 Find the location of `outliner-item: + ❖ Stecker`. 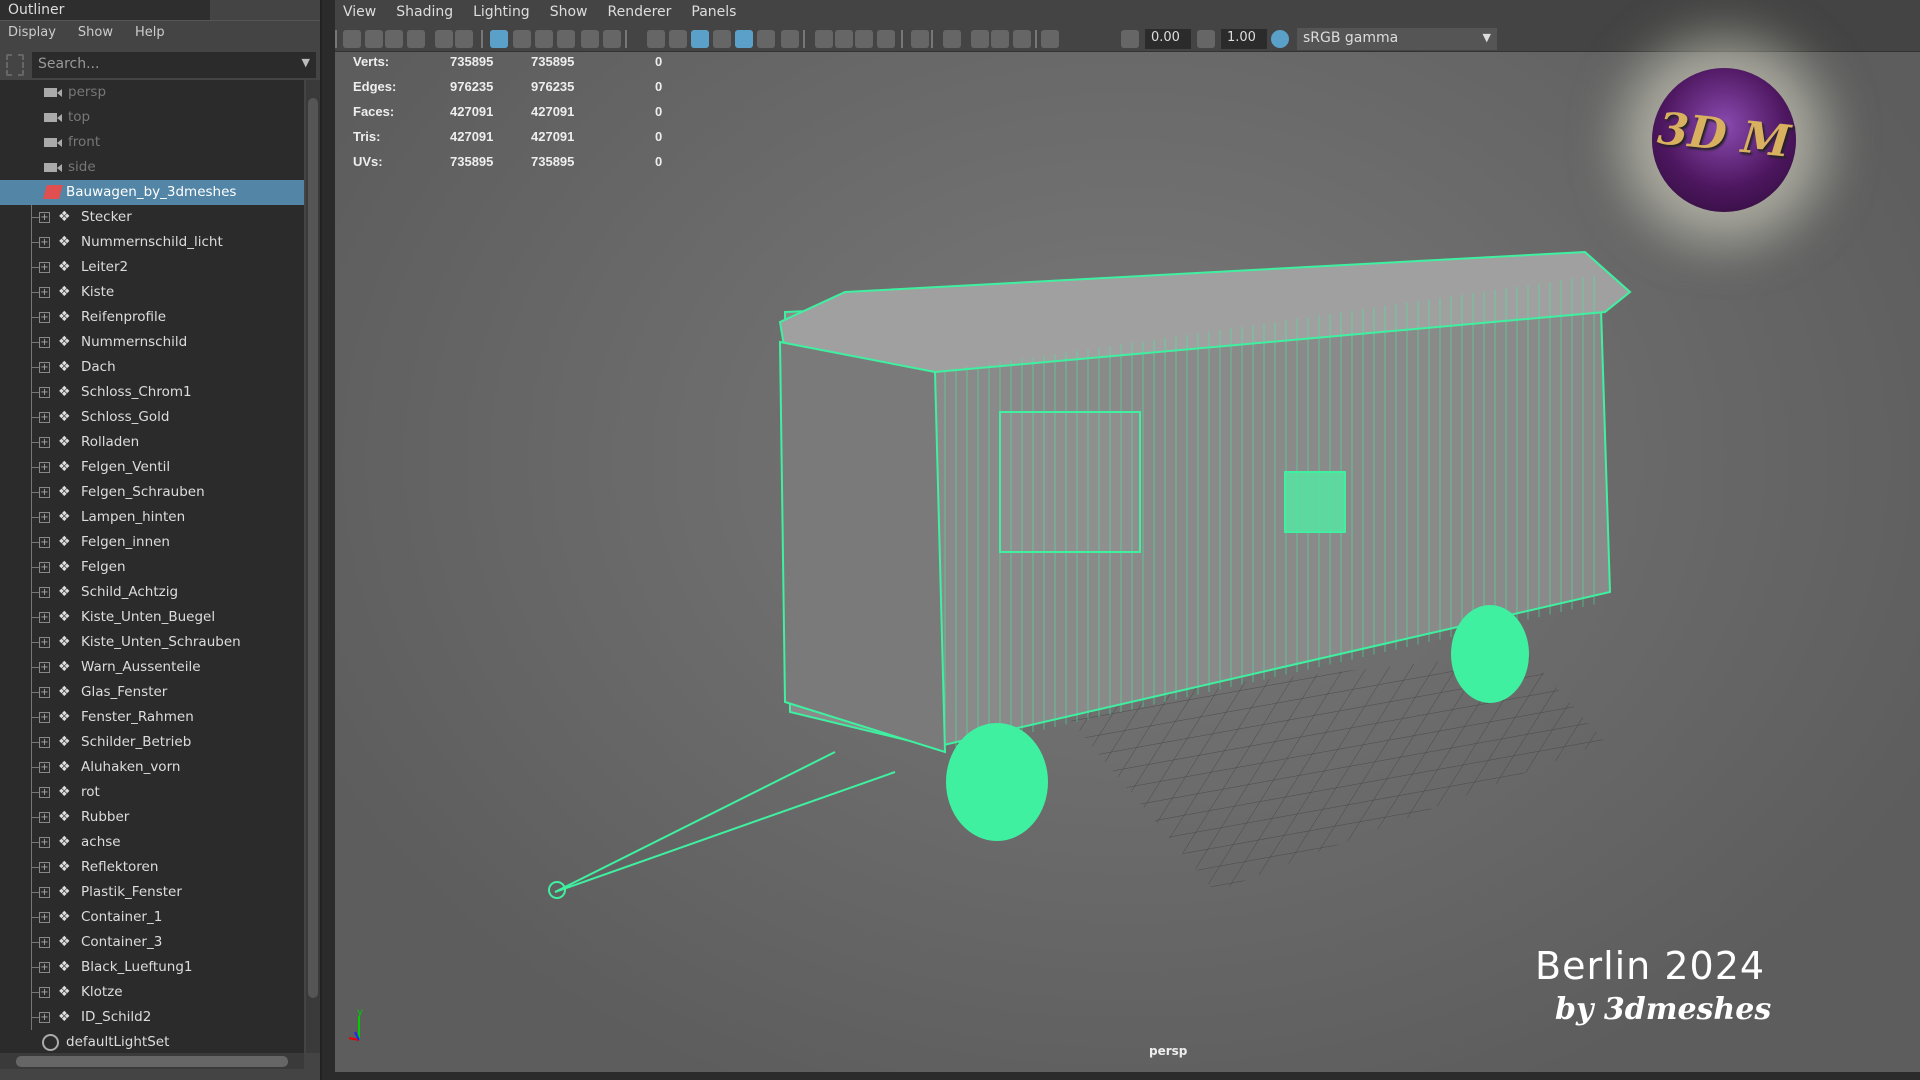

outliner-item: + ❖ Stecker is located at coordinates (152, 217).